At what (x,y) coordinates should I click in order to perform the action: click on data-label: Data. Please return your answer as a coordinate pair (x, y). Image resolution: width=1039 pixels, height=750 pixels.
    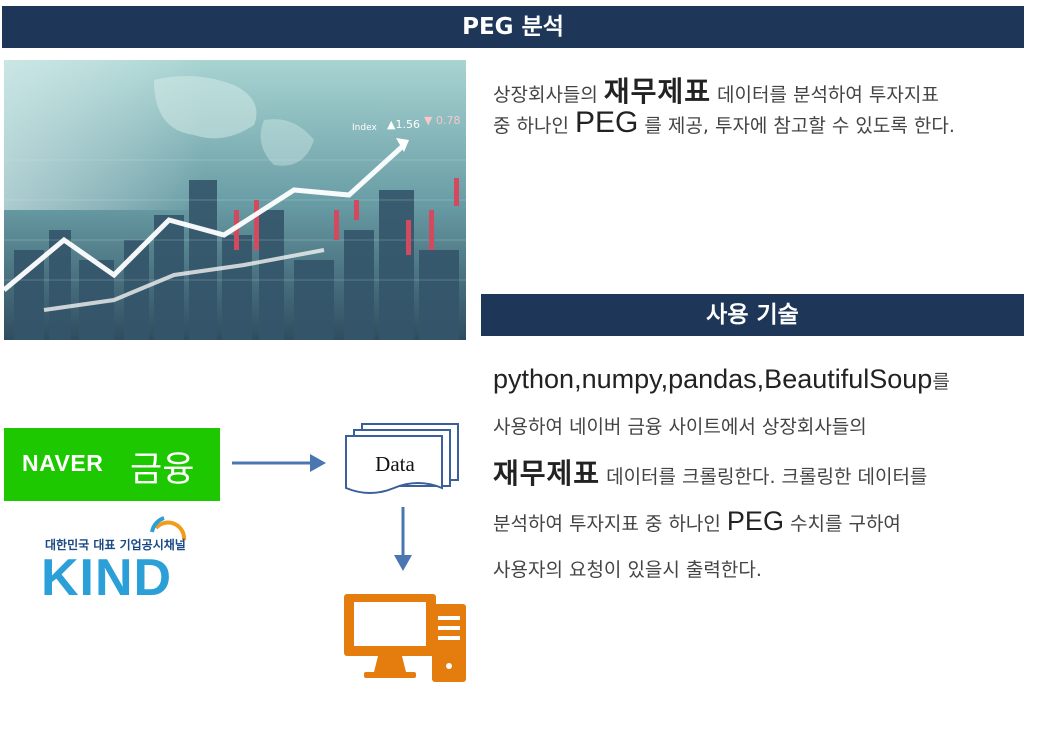
    Looking at the image, I should click on (395, 464).